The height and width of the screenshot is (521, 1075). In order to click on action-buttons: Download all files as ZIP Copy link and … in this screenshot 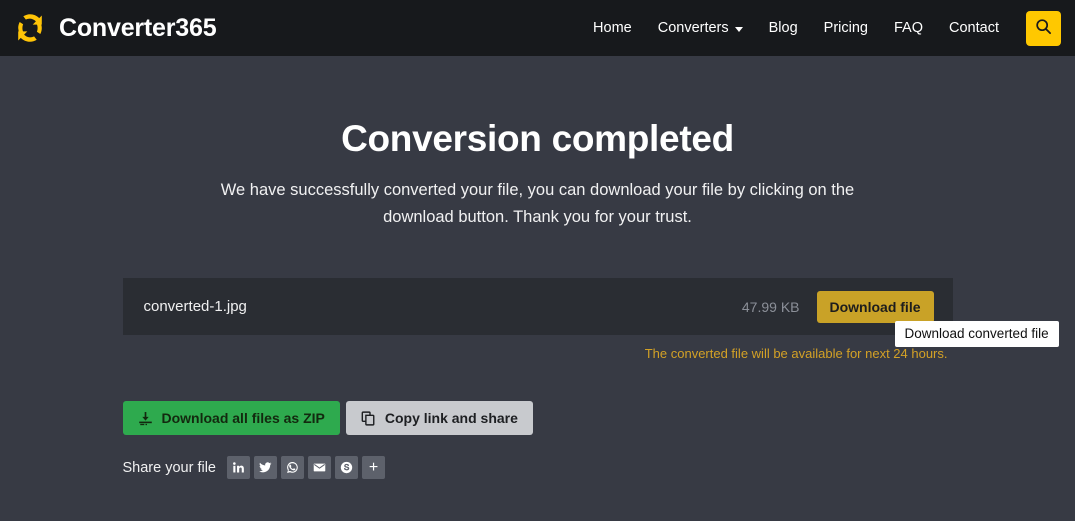, I will do `click(537, 418)`.